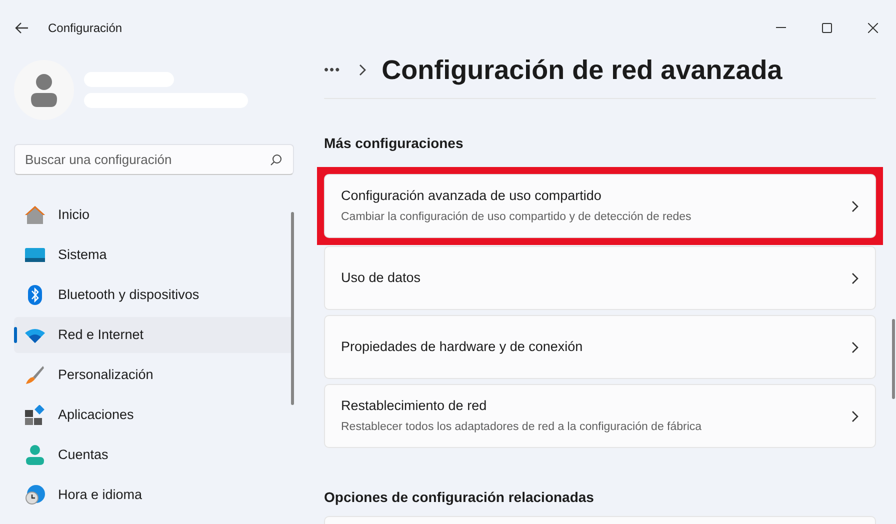 The height and width of the screenshot is (524, 896). What do you see at coordinates (600, 416) in the screenshot?
I see `settings-card: Restablecimiento de red Restablecer todos los adaptadores de red a la configuración de fábrica` at bounding box center [600, 416].